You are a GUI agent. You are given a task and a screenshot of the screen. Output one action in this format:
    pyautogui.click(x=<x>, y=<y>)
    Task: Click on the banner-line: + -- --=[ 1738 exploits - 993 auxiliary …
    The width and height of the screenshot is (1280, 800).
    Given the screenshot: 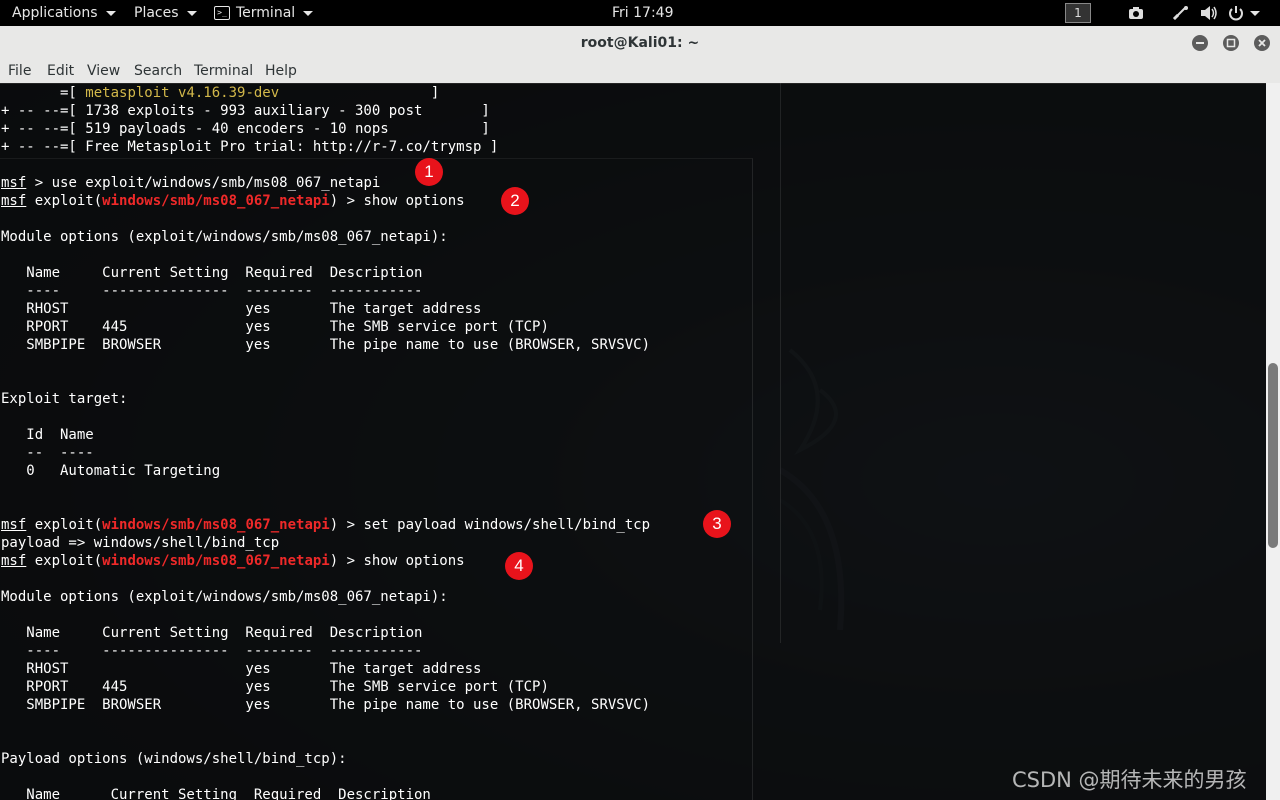 What is the action you would take?
    pyautogui.click(x=245, y=111)
    